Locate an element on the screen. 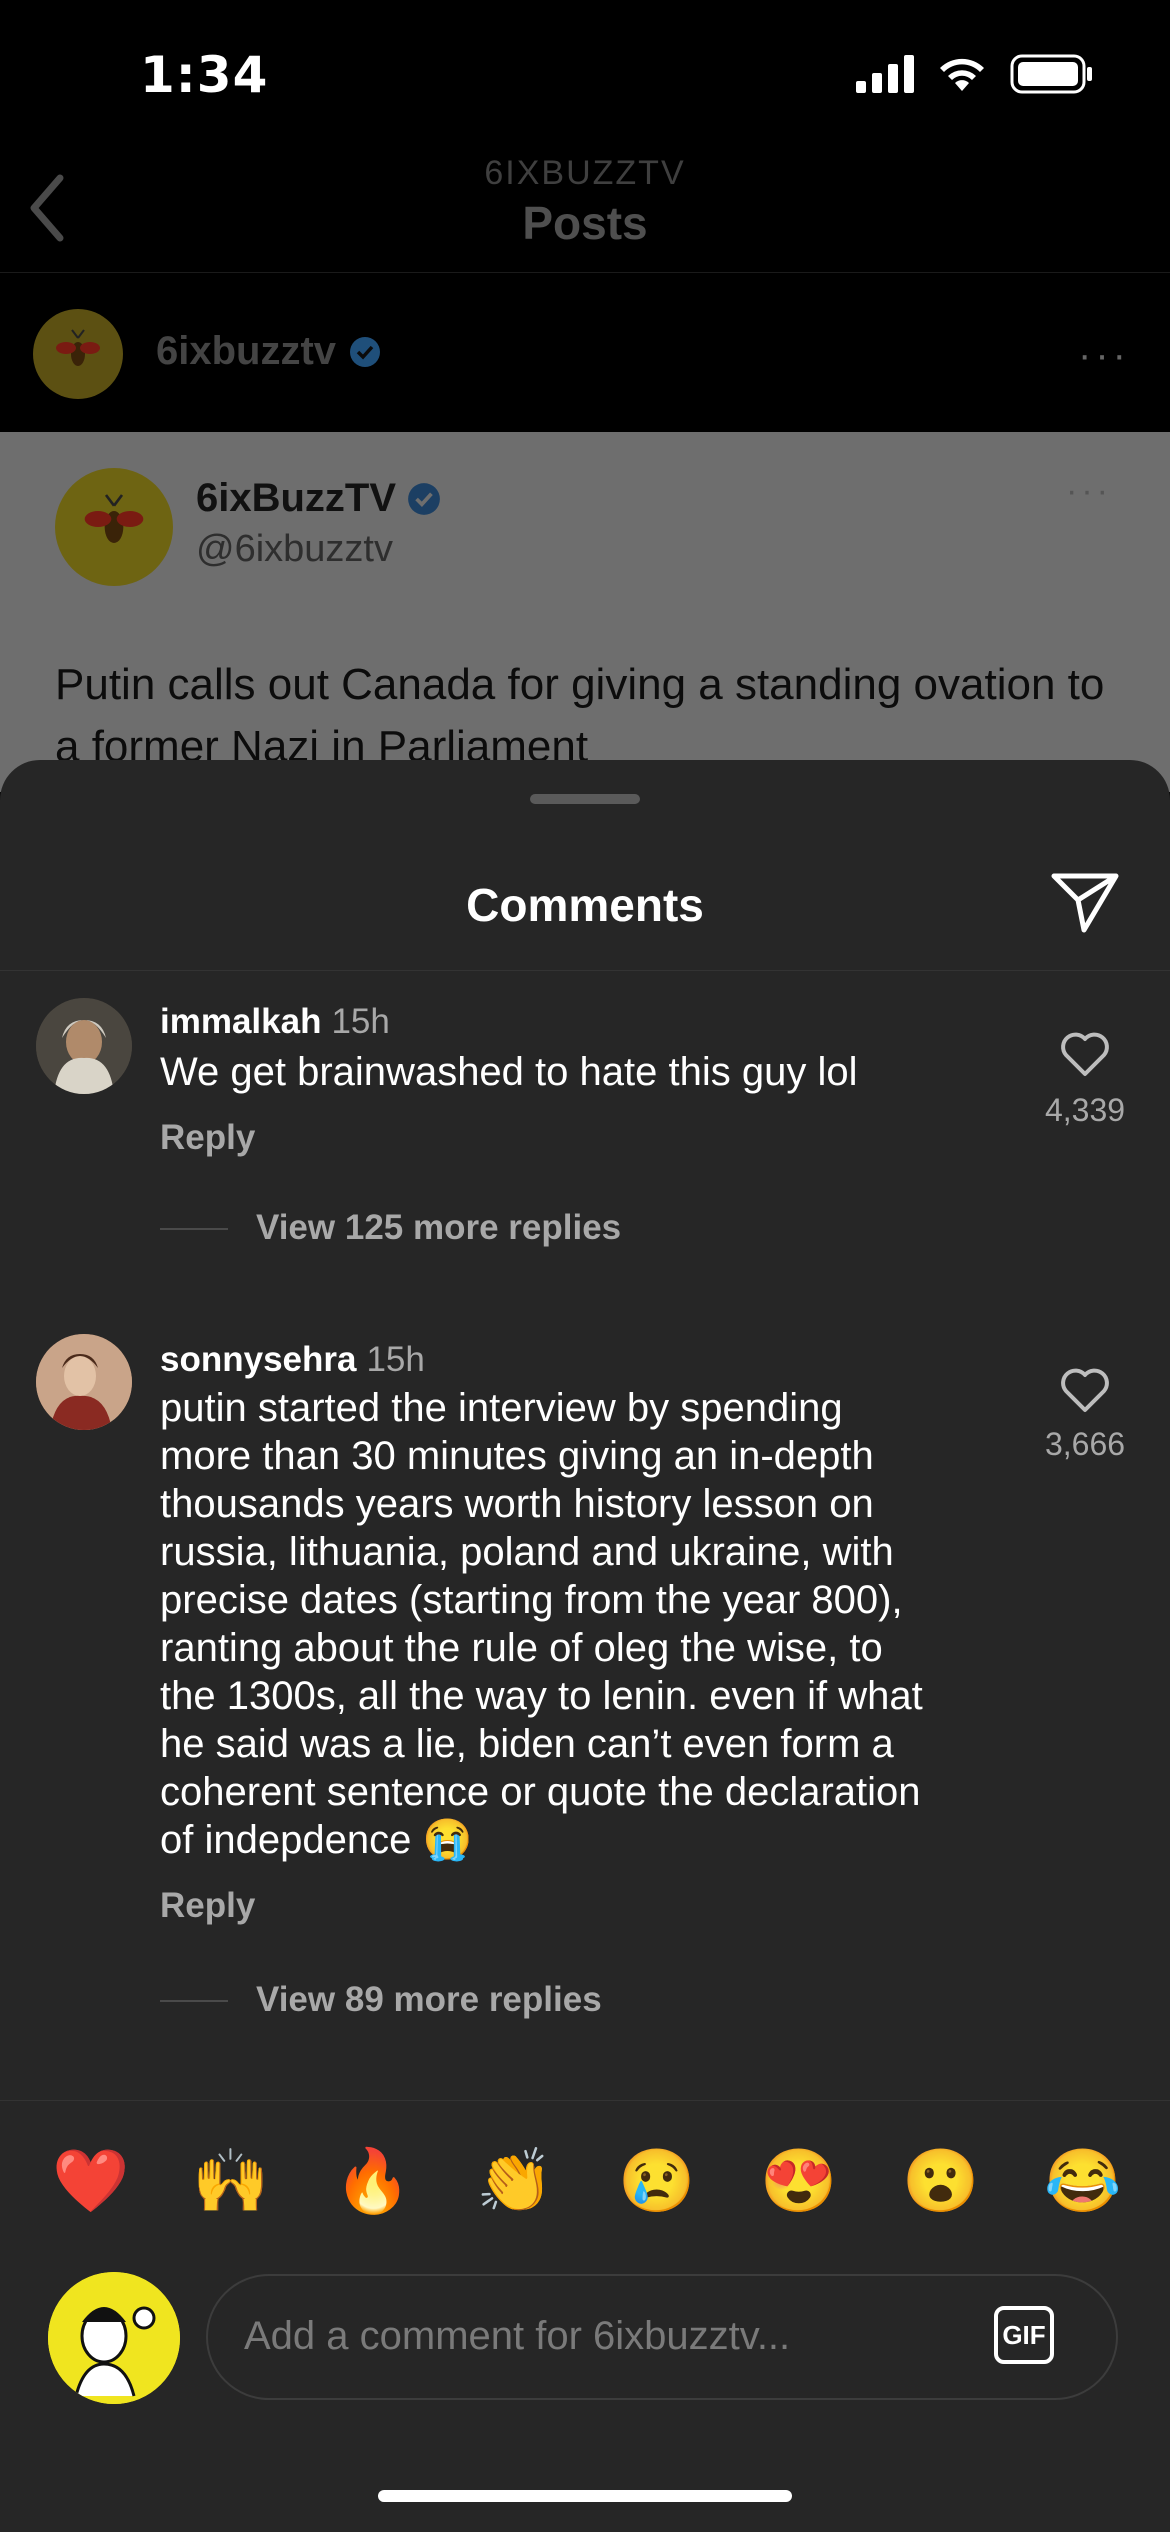  tweet-more-icon: ··· is located at coordinates (1089, 491).